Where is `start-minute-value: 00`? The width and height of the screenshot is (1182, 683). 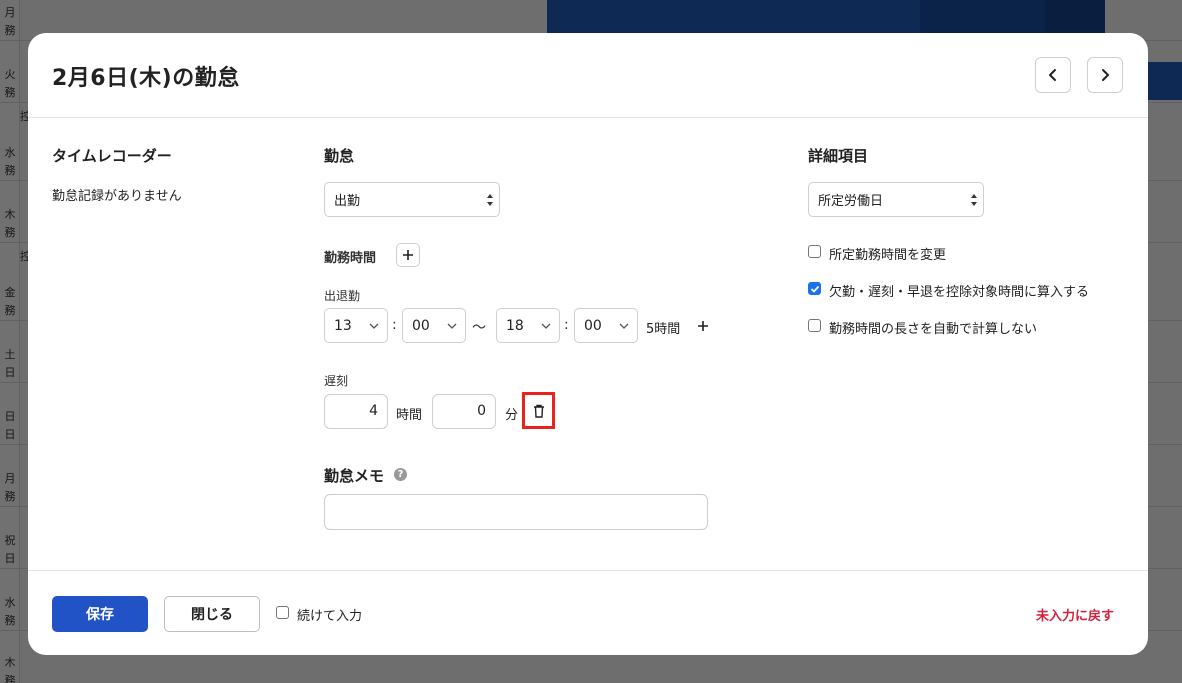
start-minute-value: 00 is located at coordinates (421, 325).